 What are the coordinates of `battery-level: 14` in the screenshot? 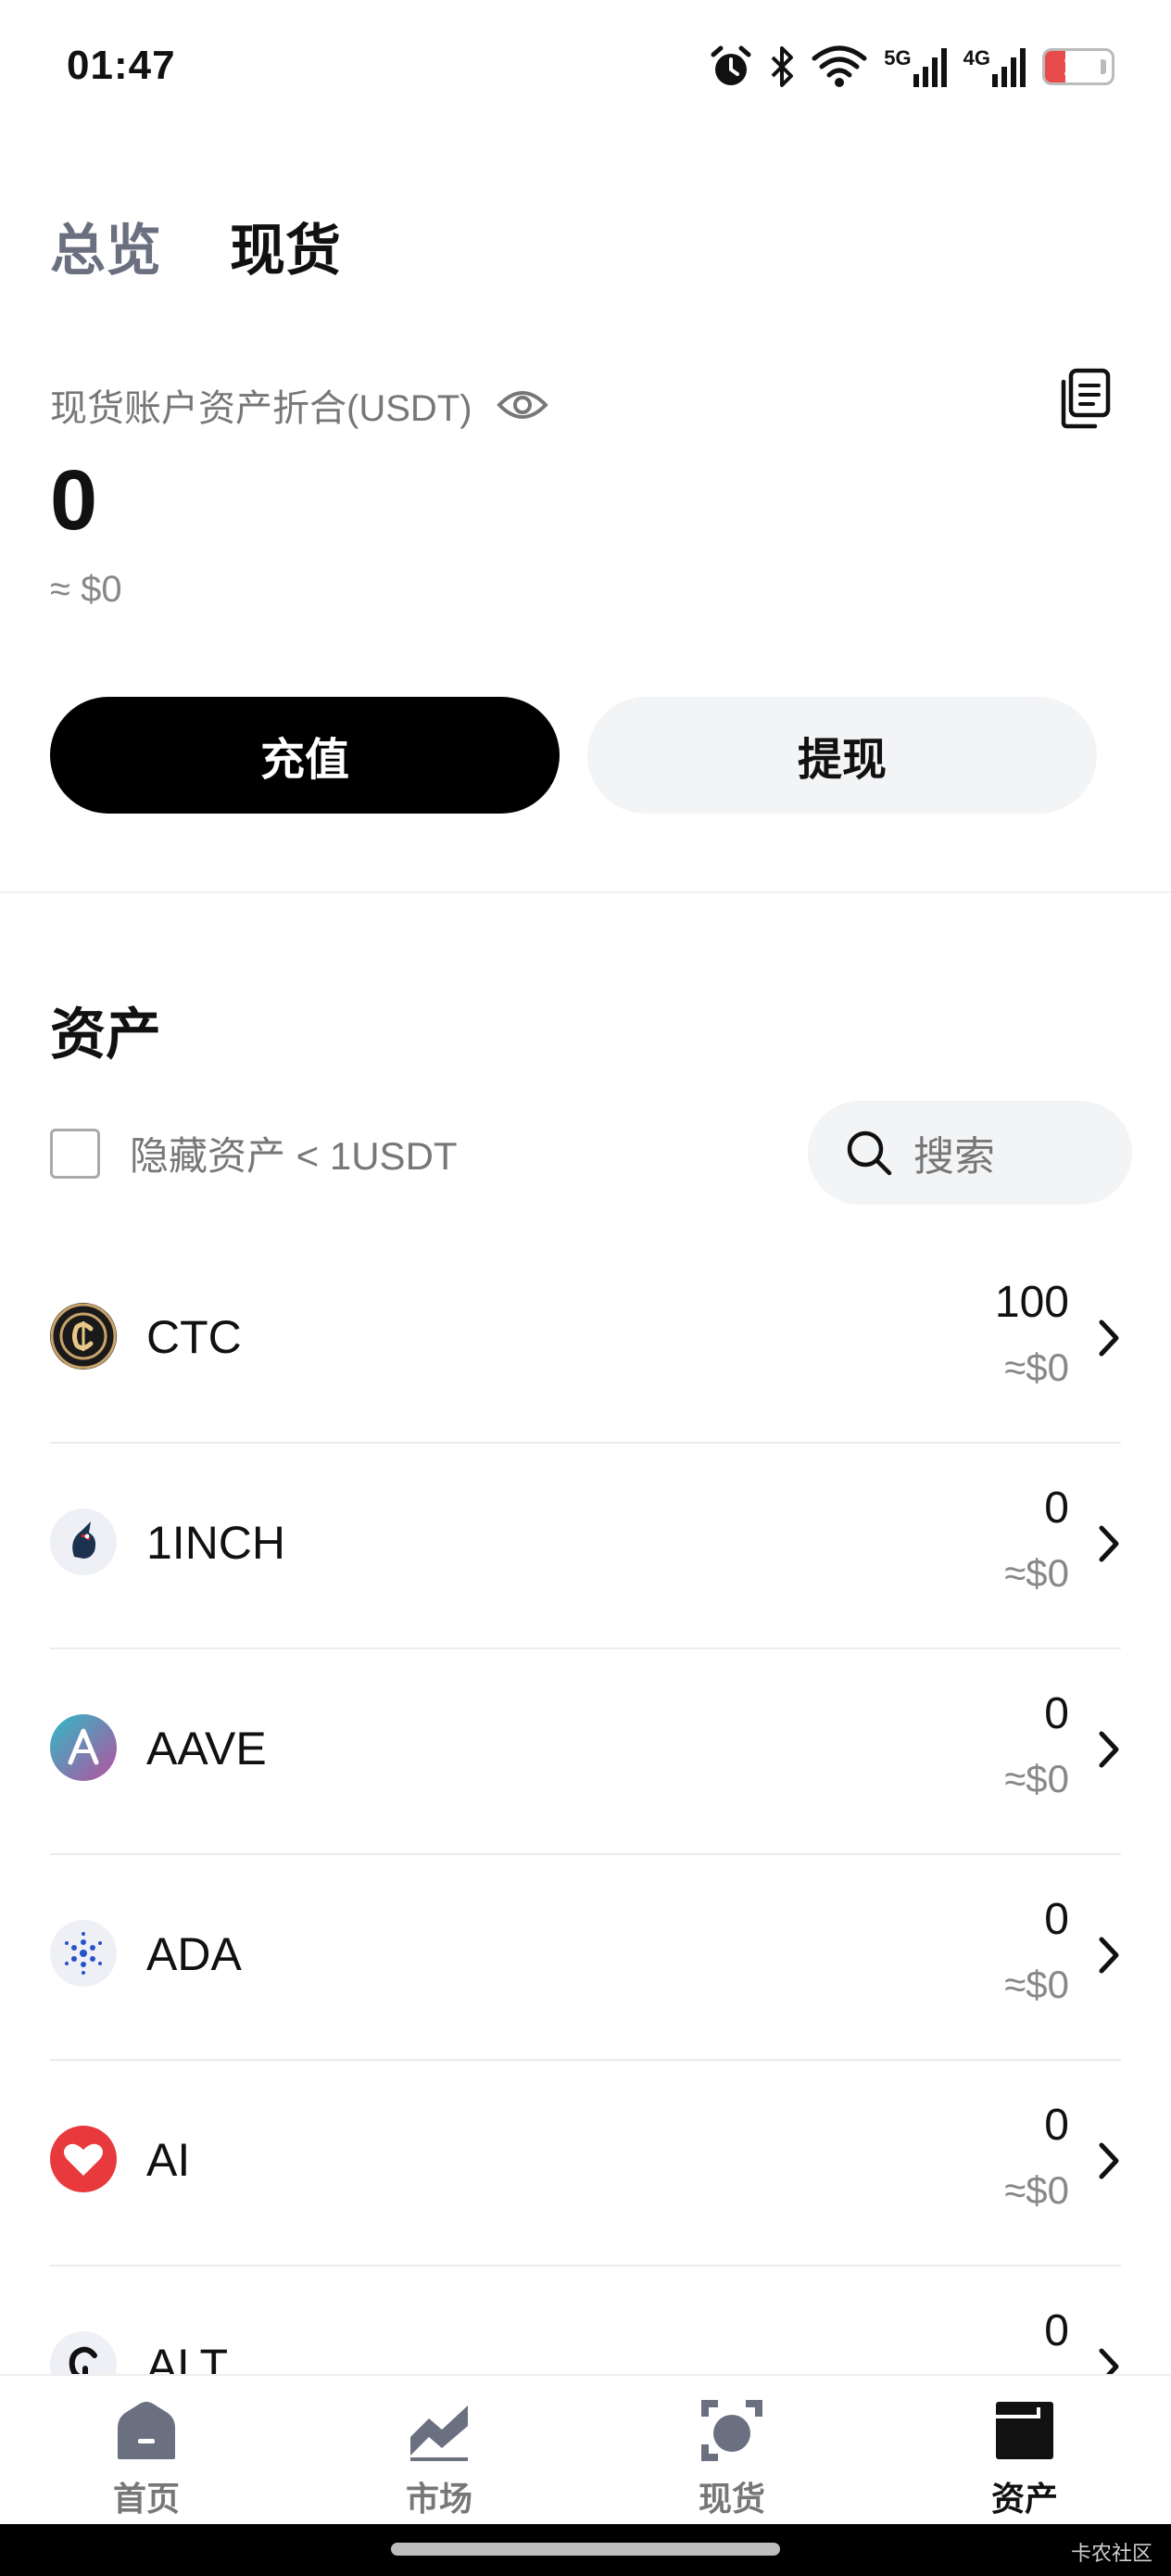 It's located at (1079, 66).